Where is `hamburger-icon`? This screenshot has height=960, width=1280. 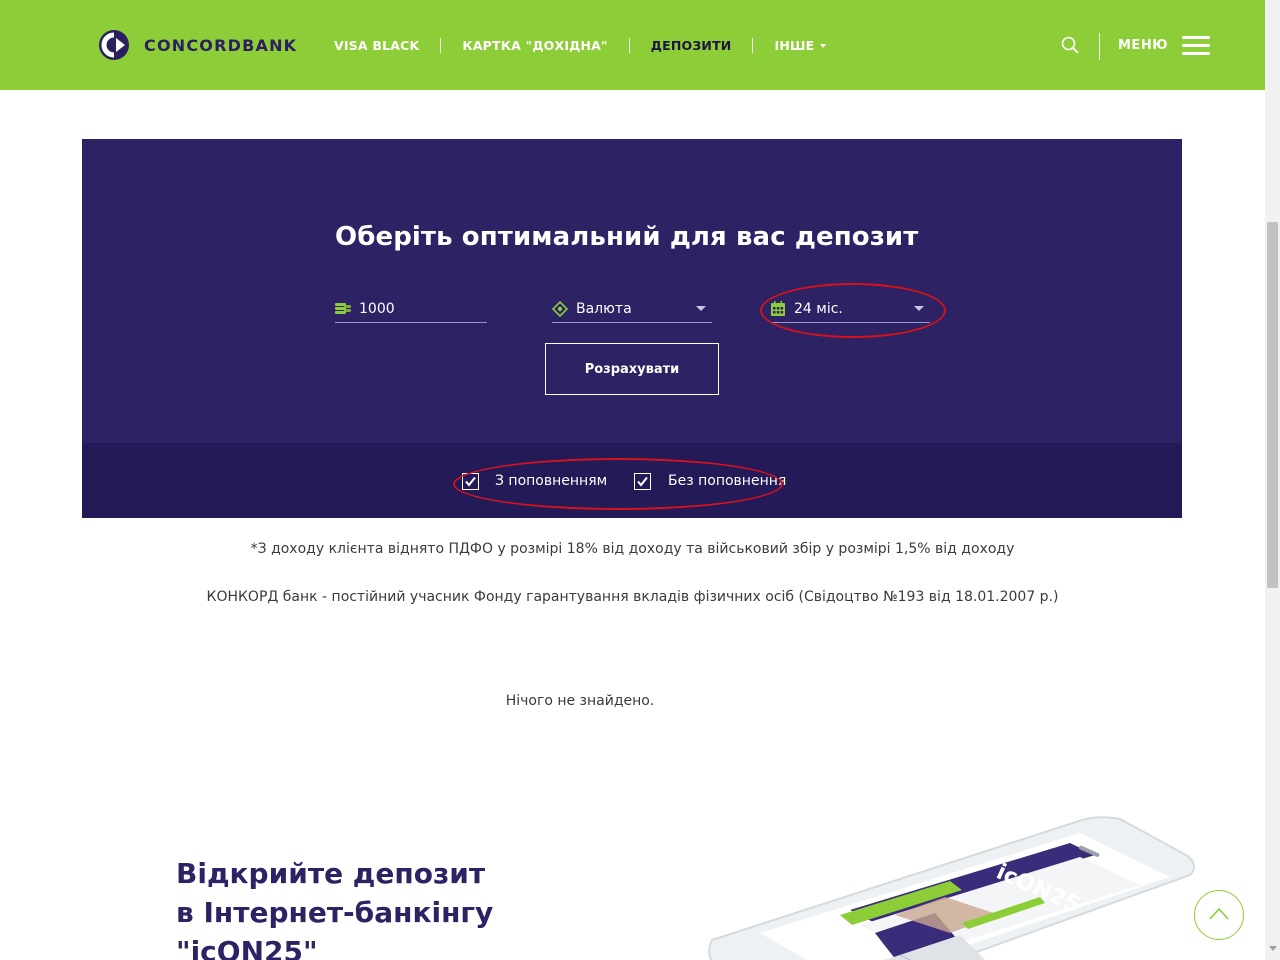 hamburger-icon is located at coordinates (1196, 46).